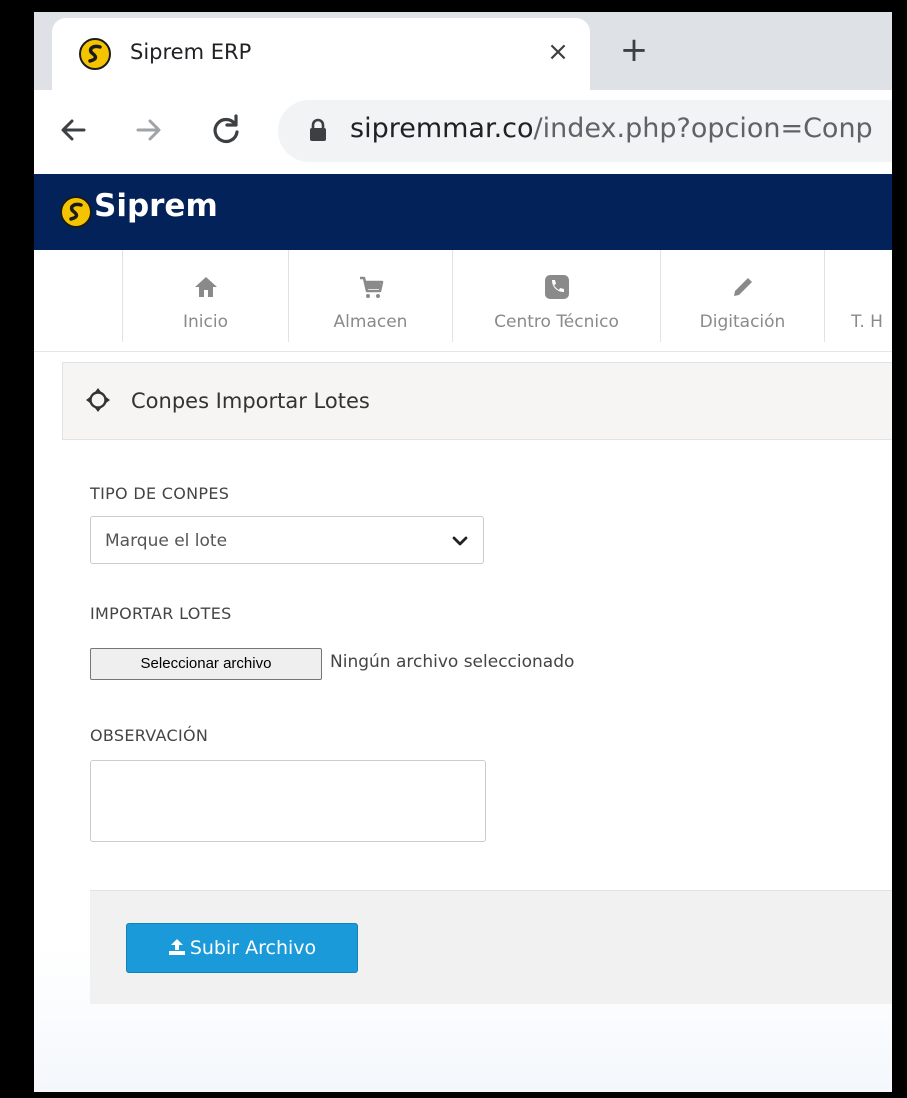 This screenshot has width=907, height=1098. I want to click on module-nav: Inicio Almacen Centro Técnico Digitación, so click(463, 301).